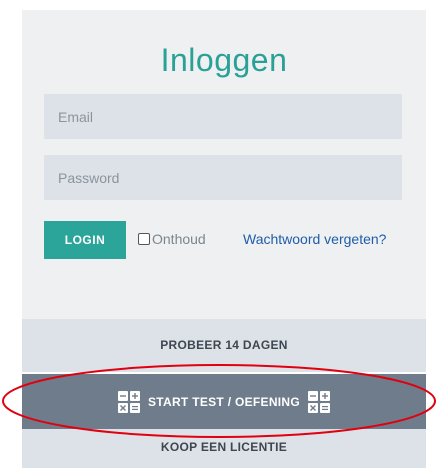 The image size is (436, 468). What do you see at coordinates (224, 60) in the screenshot?
I see `page-title: Inloggen` at bounding box center [224, 60].